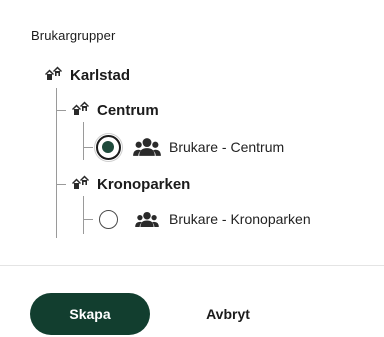  Describe the element at coordinates (108, 219) in the screenshot. I see `radio-button` at that location.